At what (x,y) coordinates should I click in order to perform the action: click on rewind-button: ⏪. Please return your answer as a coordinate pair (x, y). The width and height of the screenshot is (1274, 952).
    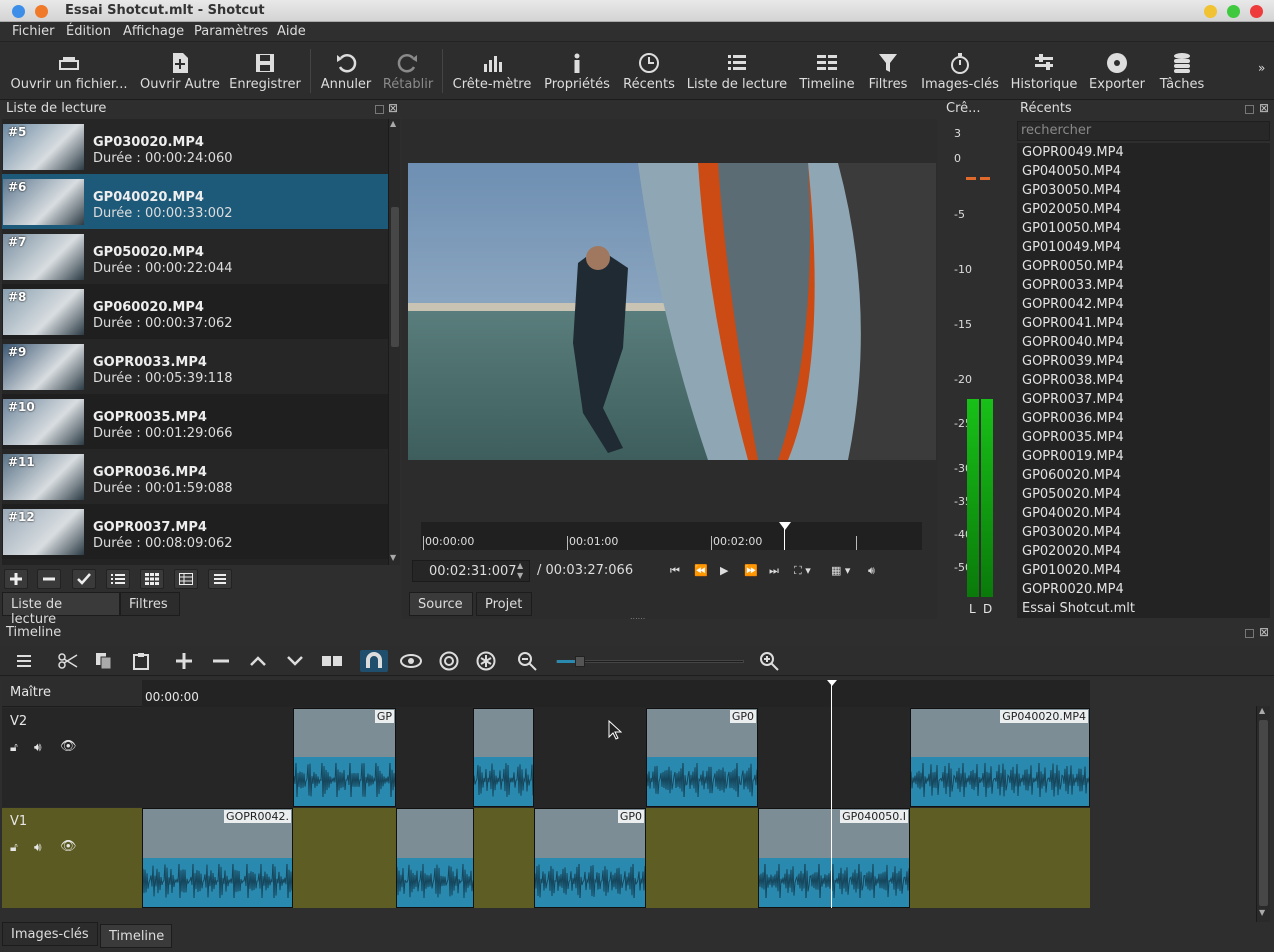
    Looking at the image, I should click on (701, 570).